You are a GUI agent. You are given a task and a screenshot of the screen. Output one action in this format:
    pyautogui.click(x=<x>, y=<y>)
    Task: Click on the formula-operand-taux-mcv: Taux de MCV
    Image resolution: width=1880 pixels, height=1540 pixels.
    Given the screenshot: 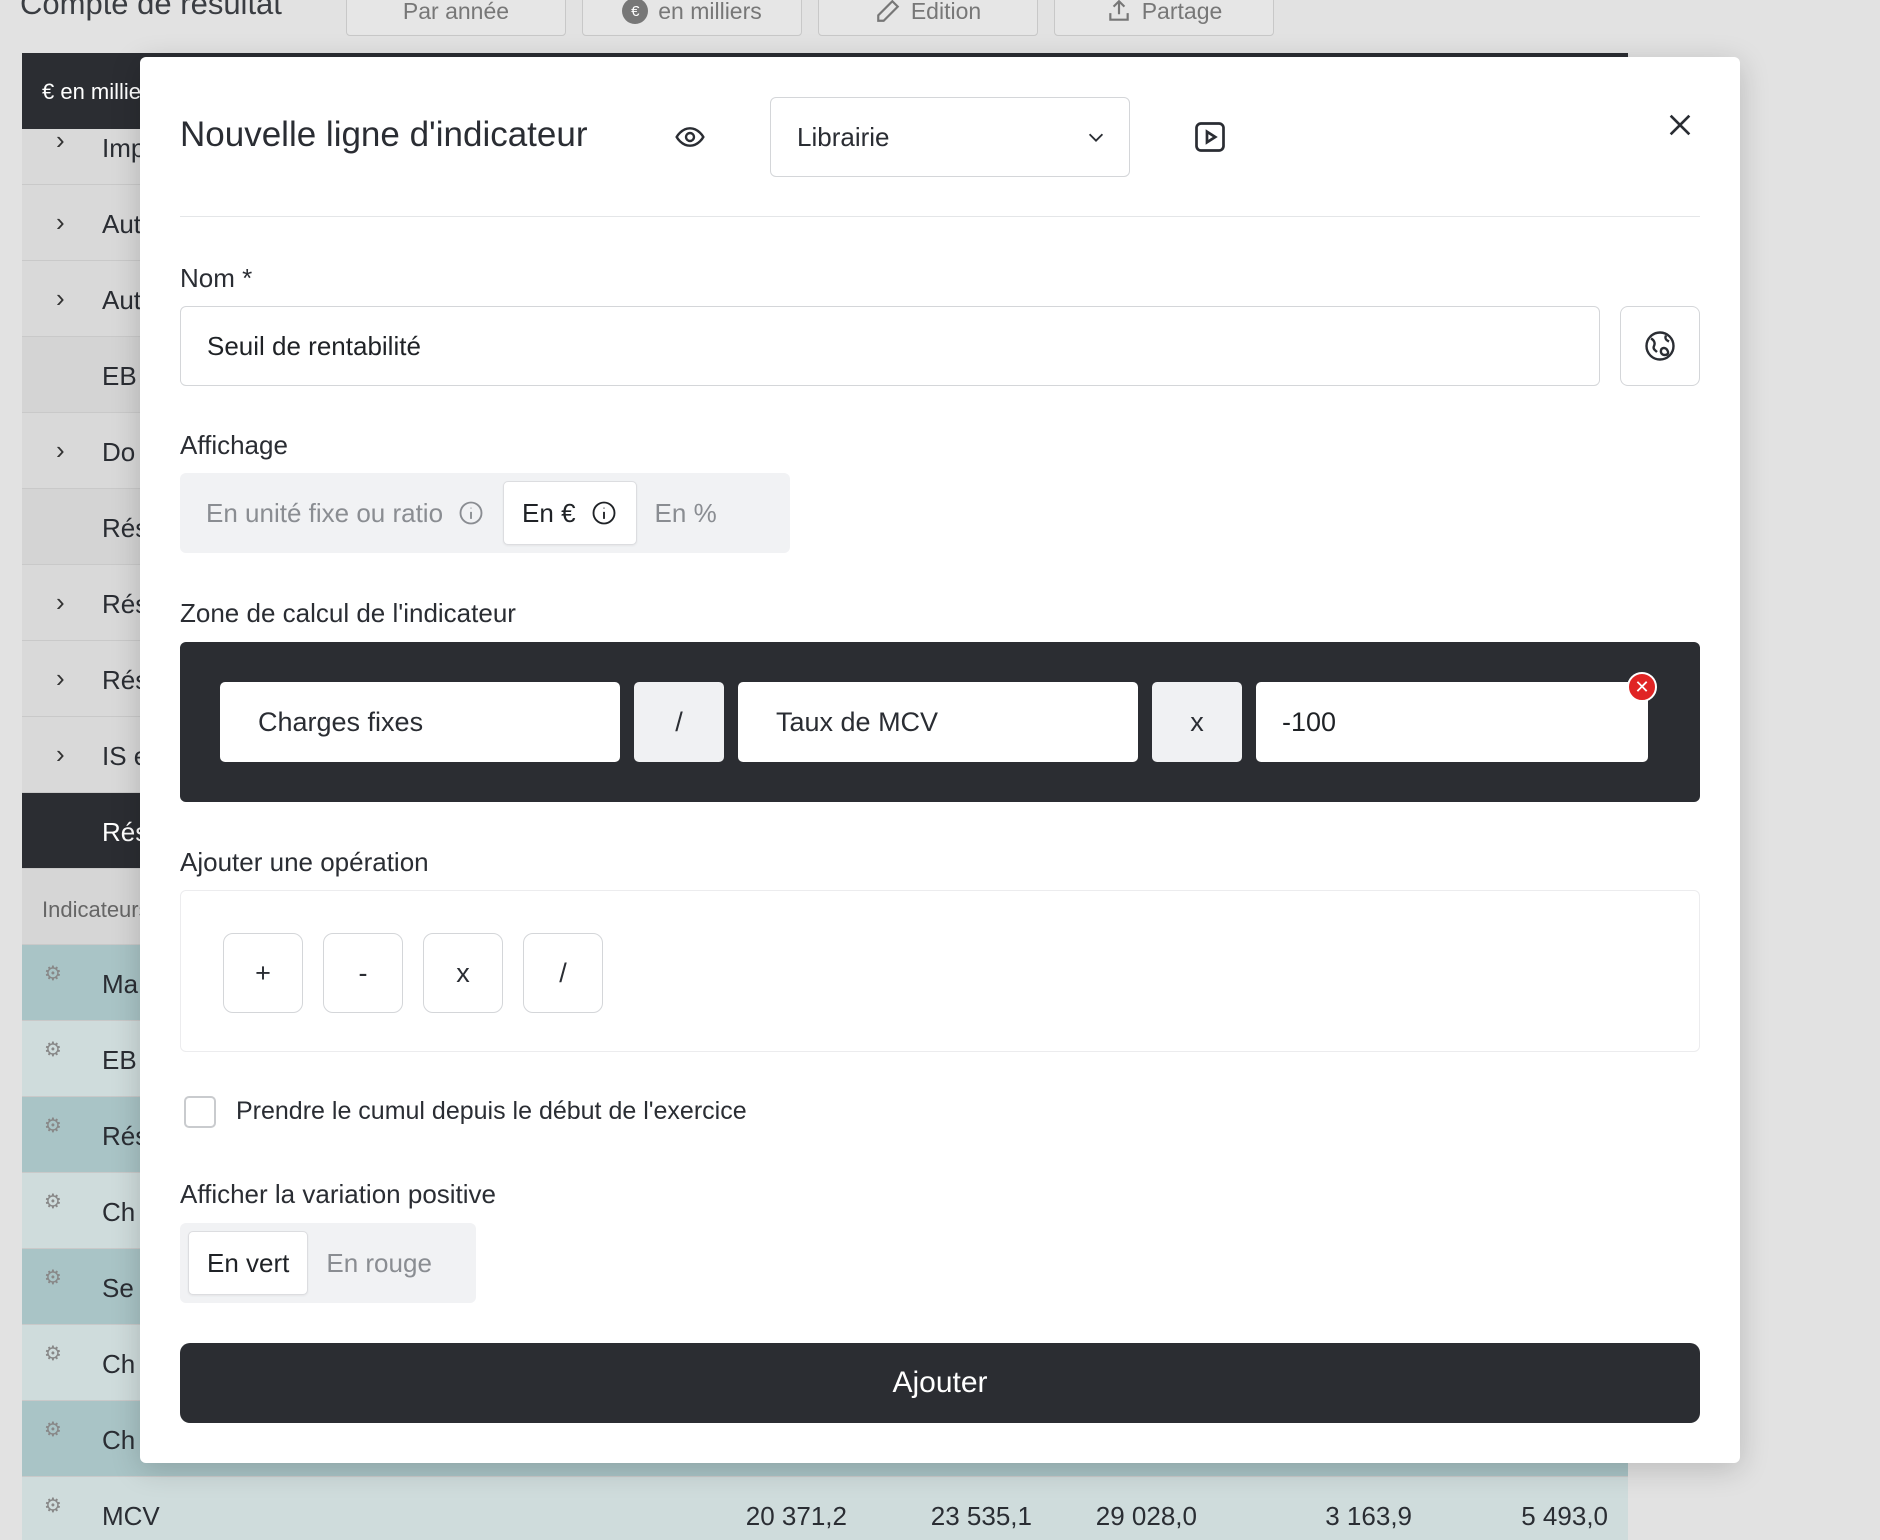 What is the action you would take?
    pyautogui.click(x=938, y=722)
    